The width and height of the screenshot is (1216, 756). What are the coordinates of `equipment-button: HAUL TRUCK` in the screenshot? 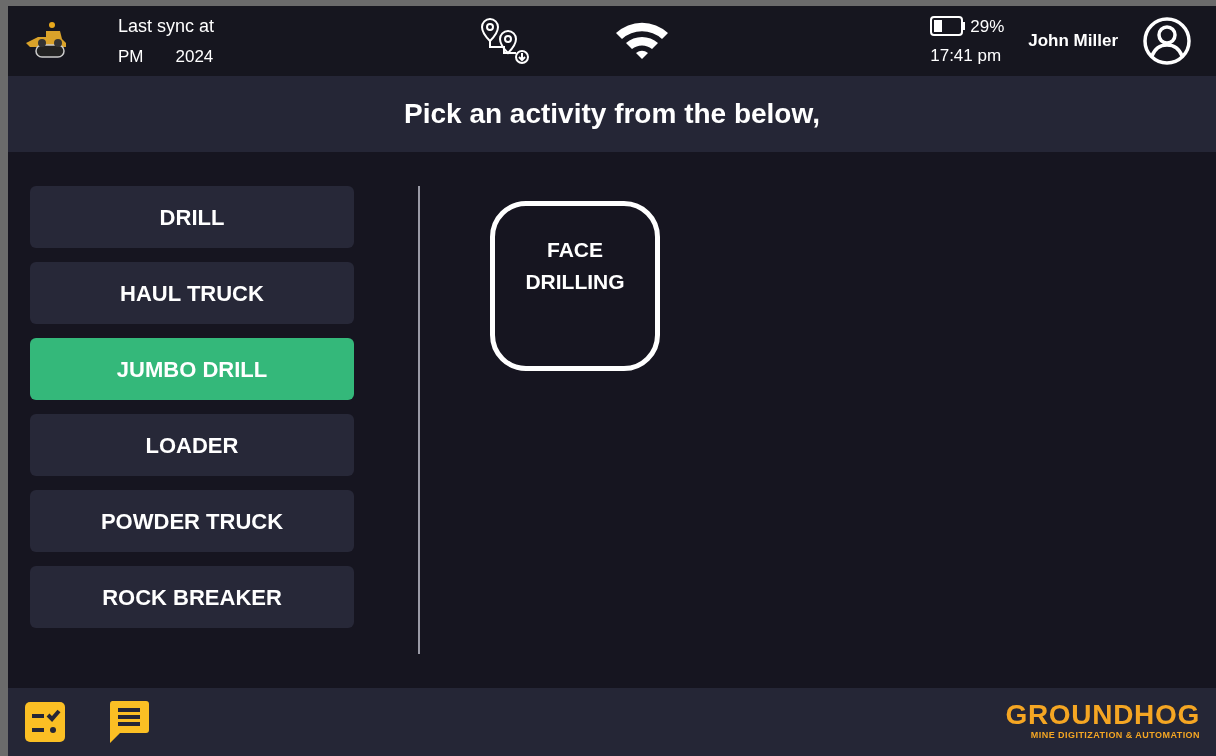 It's located at (192, 293).